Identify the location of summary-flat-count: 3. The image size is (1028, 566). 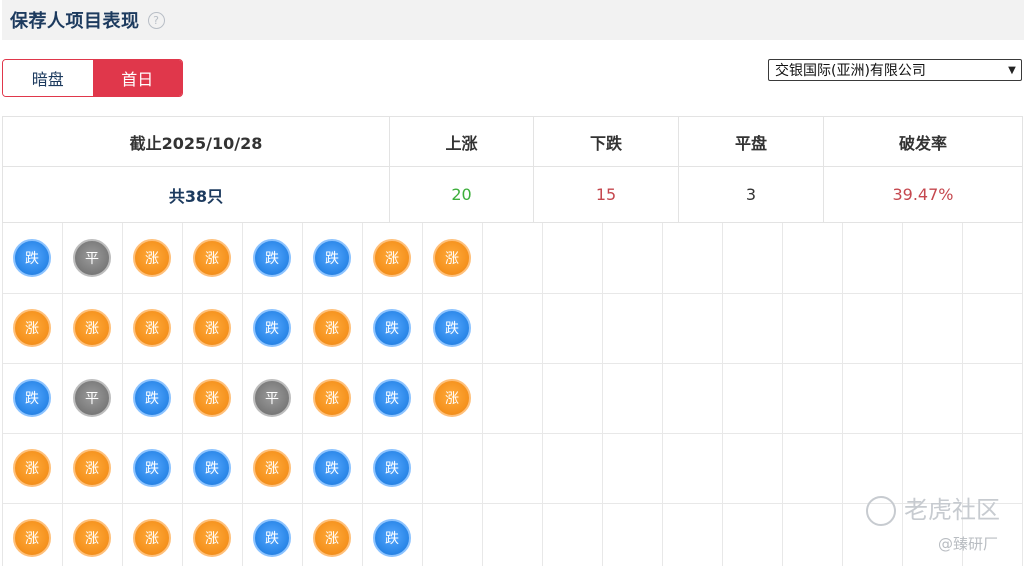
(751, 194).